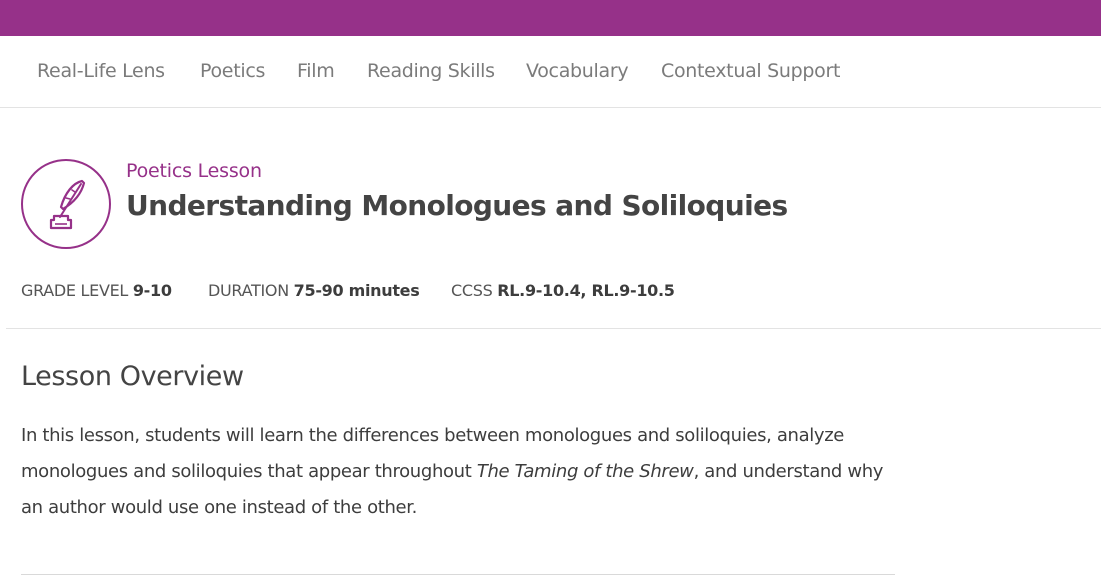 Image resolution: width=1101 pixels, height=587 pixels. I want to click on nav-item-real-life-lens: Real-Life Lens, so click(101, 71).